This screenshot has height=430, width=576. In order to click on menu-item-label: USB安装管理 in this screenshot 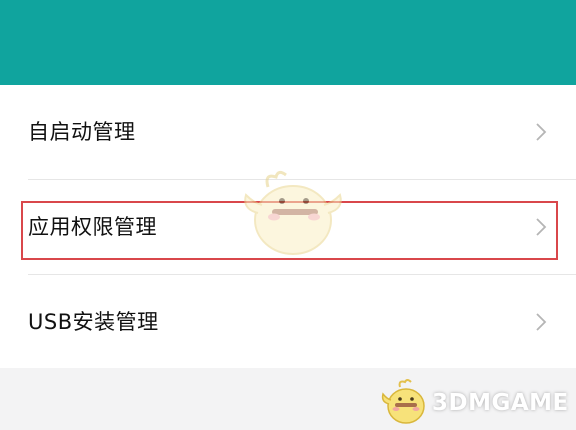, I will do `click(93, 322)`.